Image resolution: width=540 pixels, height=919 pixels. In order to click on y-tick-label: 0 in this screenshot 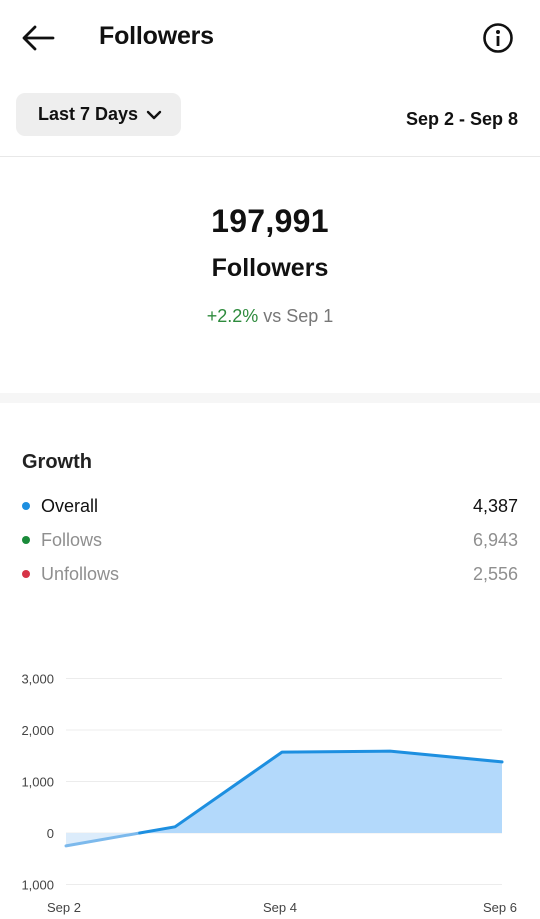, I will do `click(50, 833)`.